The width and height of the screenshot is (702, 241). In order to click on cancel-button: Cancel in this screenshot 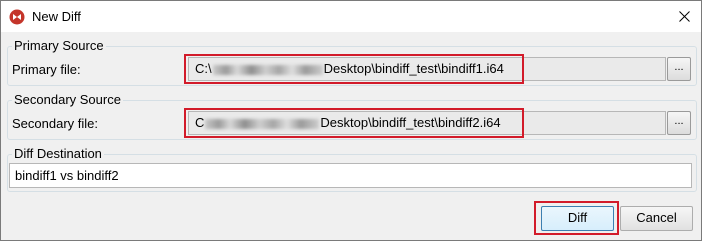, I will do `click(656, 218)`.